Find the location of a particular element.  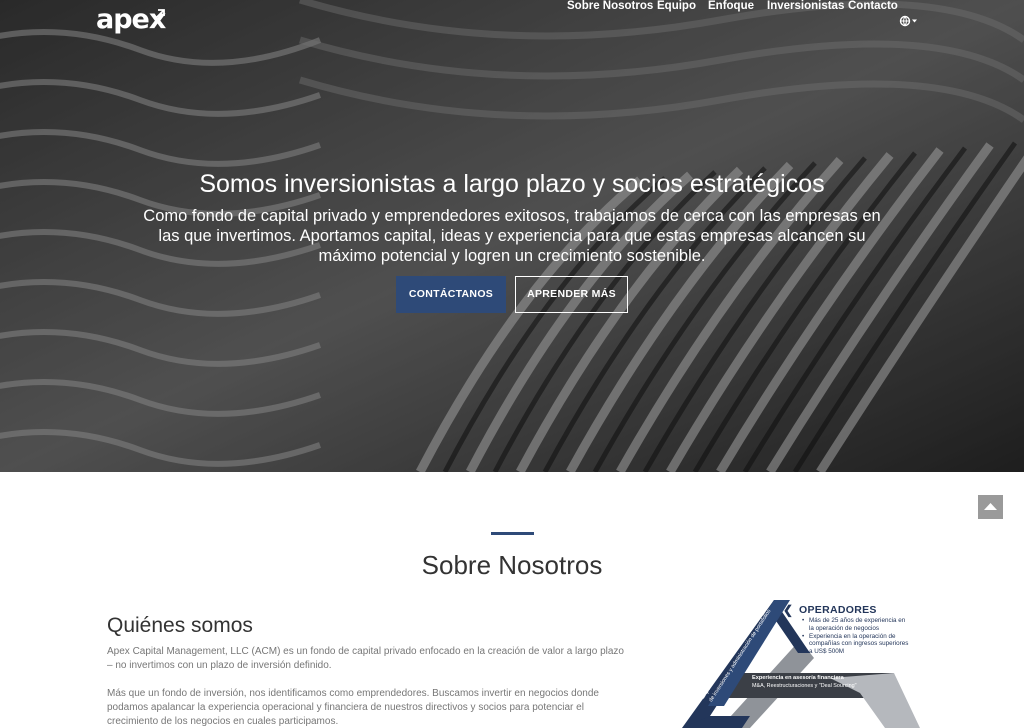

section-divider is located at coordinates (512, 533).